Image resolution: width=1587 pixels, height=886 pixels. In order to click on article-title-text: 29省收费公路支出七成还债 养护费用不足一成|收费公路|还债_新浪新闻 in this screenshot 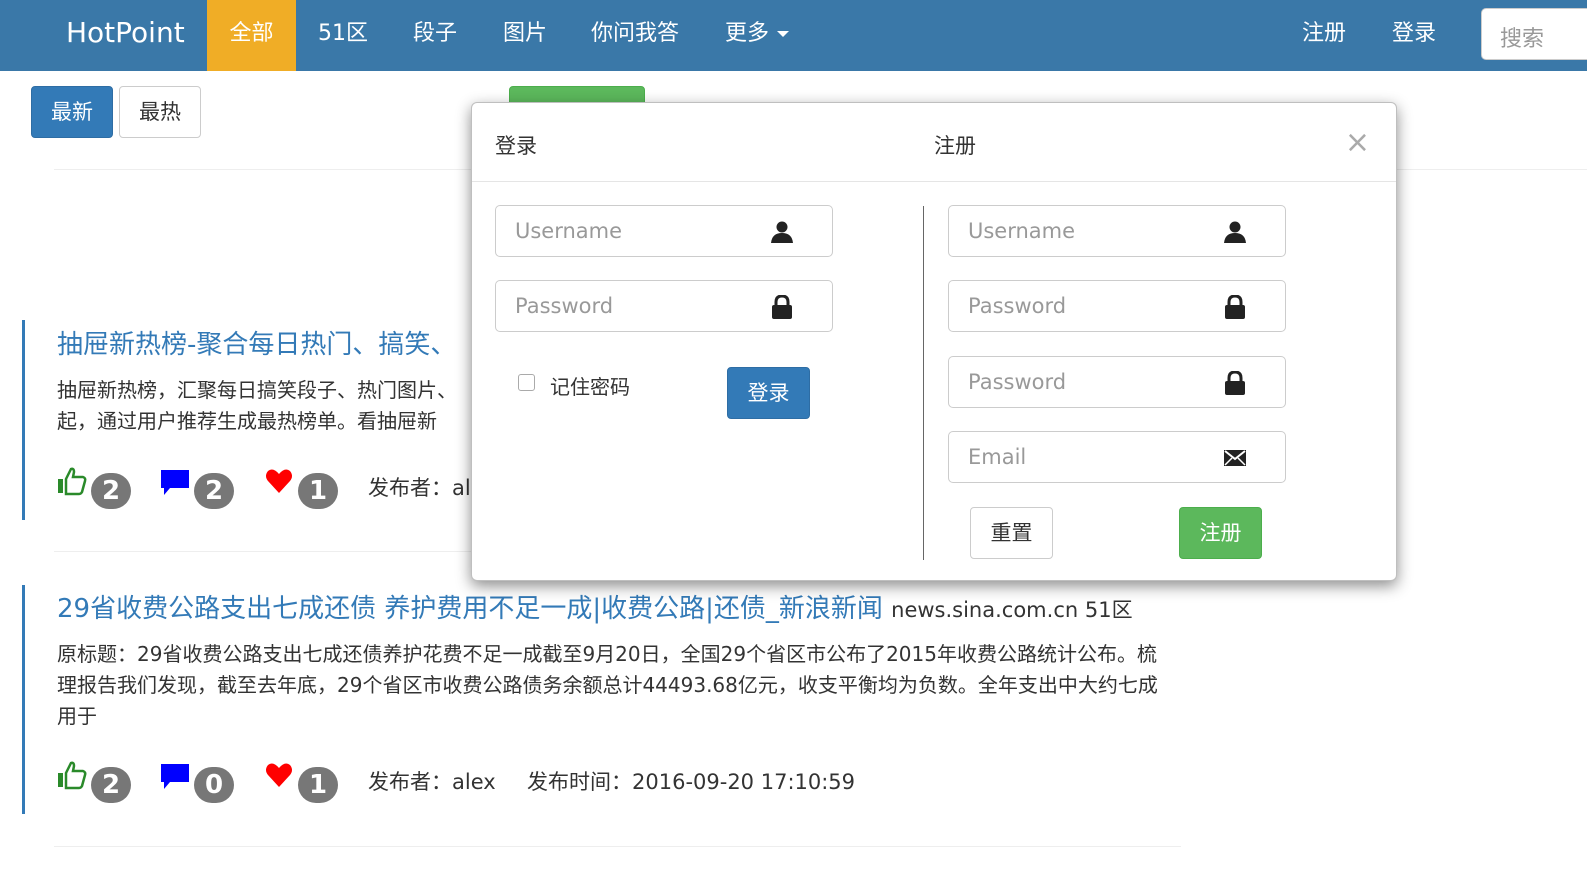, I will do `click(470, 609)`.